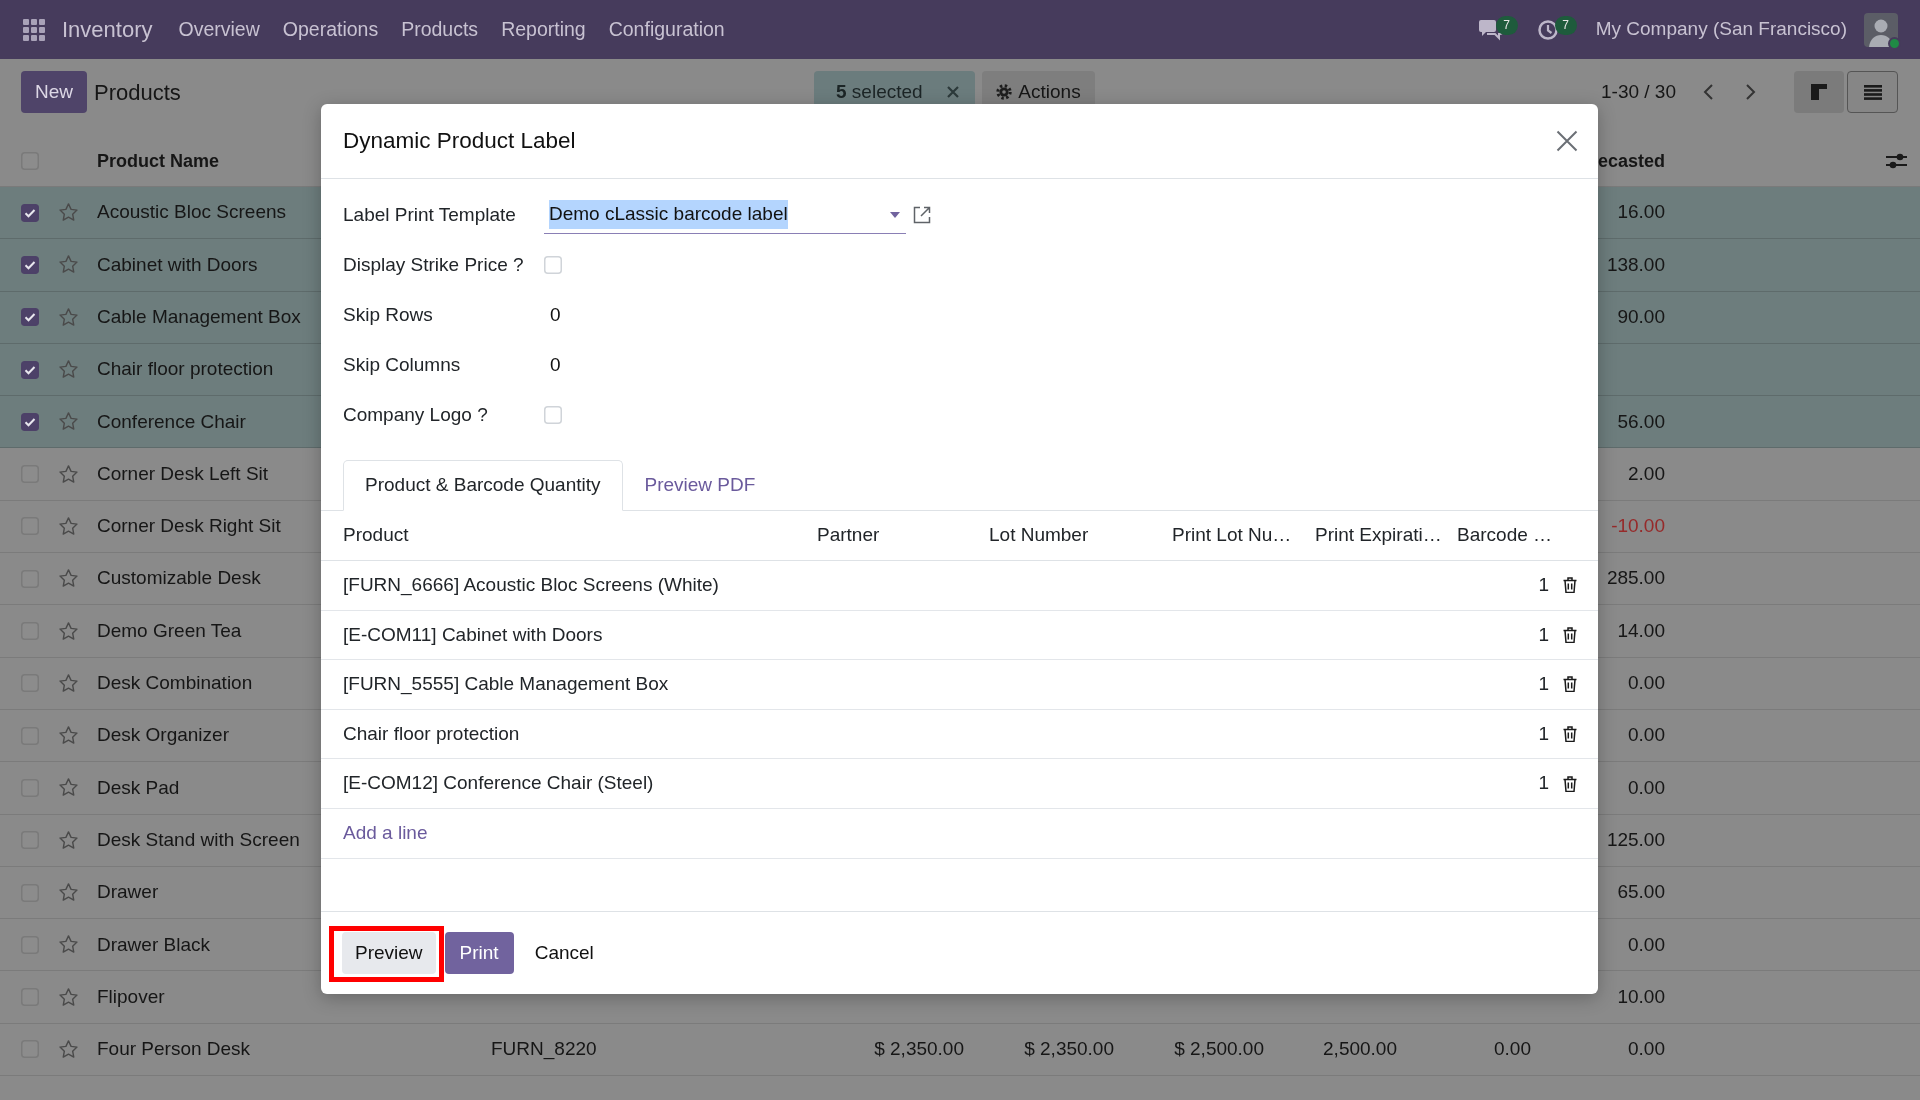 The image size is (1920, 1100). Describe the element at coordinates (479, 953) in the screenshot. I see `print-button: Print` at that location.